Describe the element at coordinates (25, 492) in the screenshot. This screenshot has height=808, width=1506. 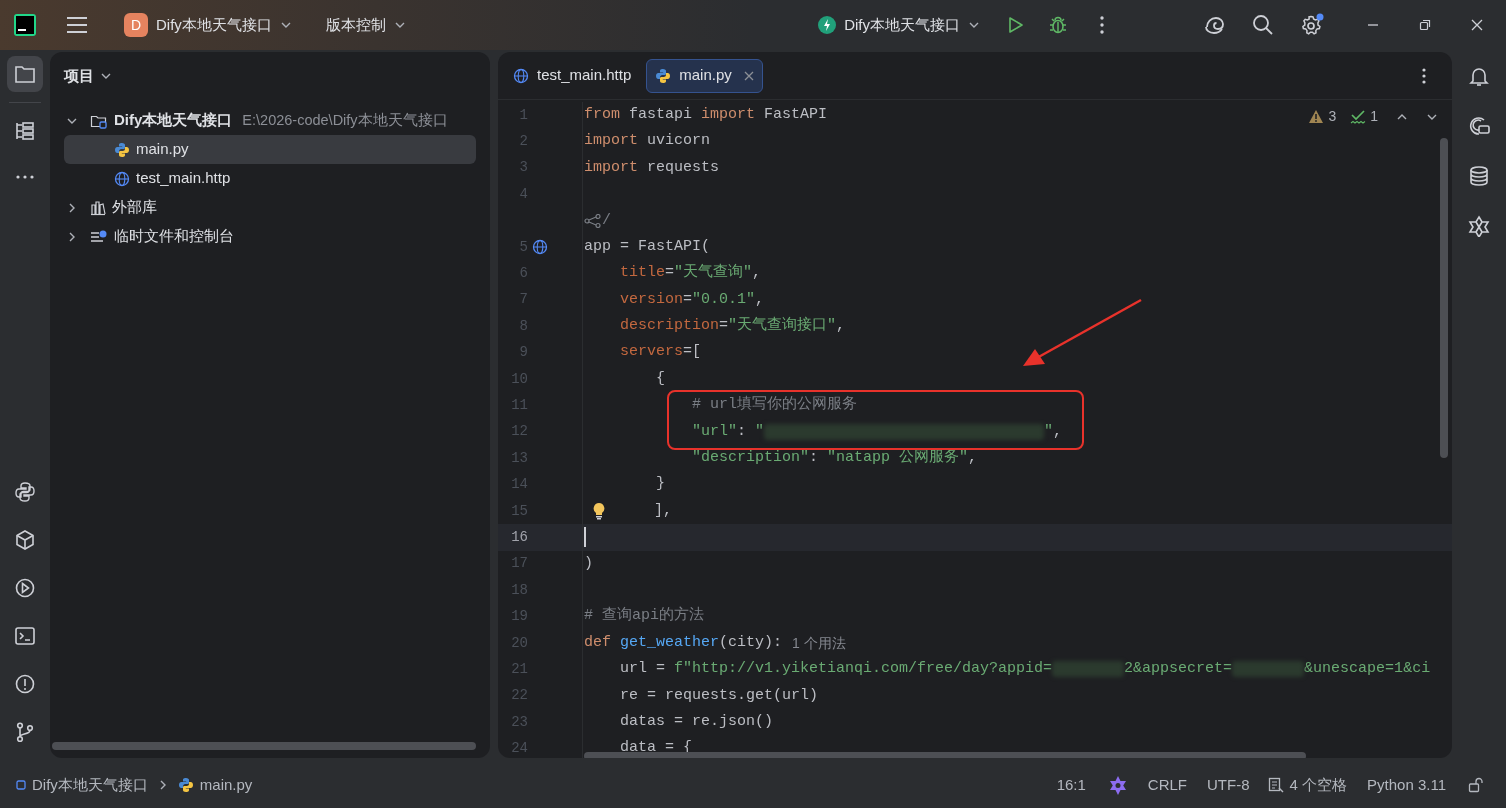
I see `python-outline-icon` at that location.